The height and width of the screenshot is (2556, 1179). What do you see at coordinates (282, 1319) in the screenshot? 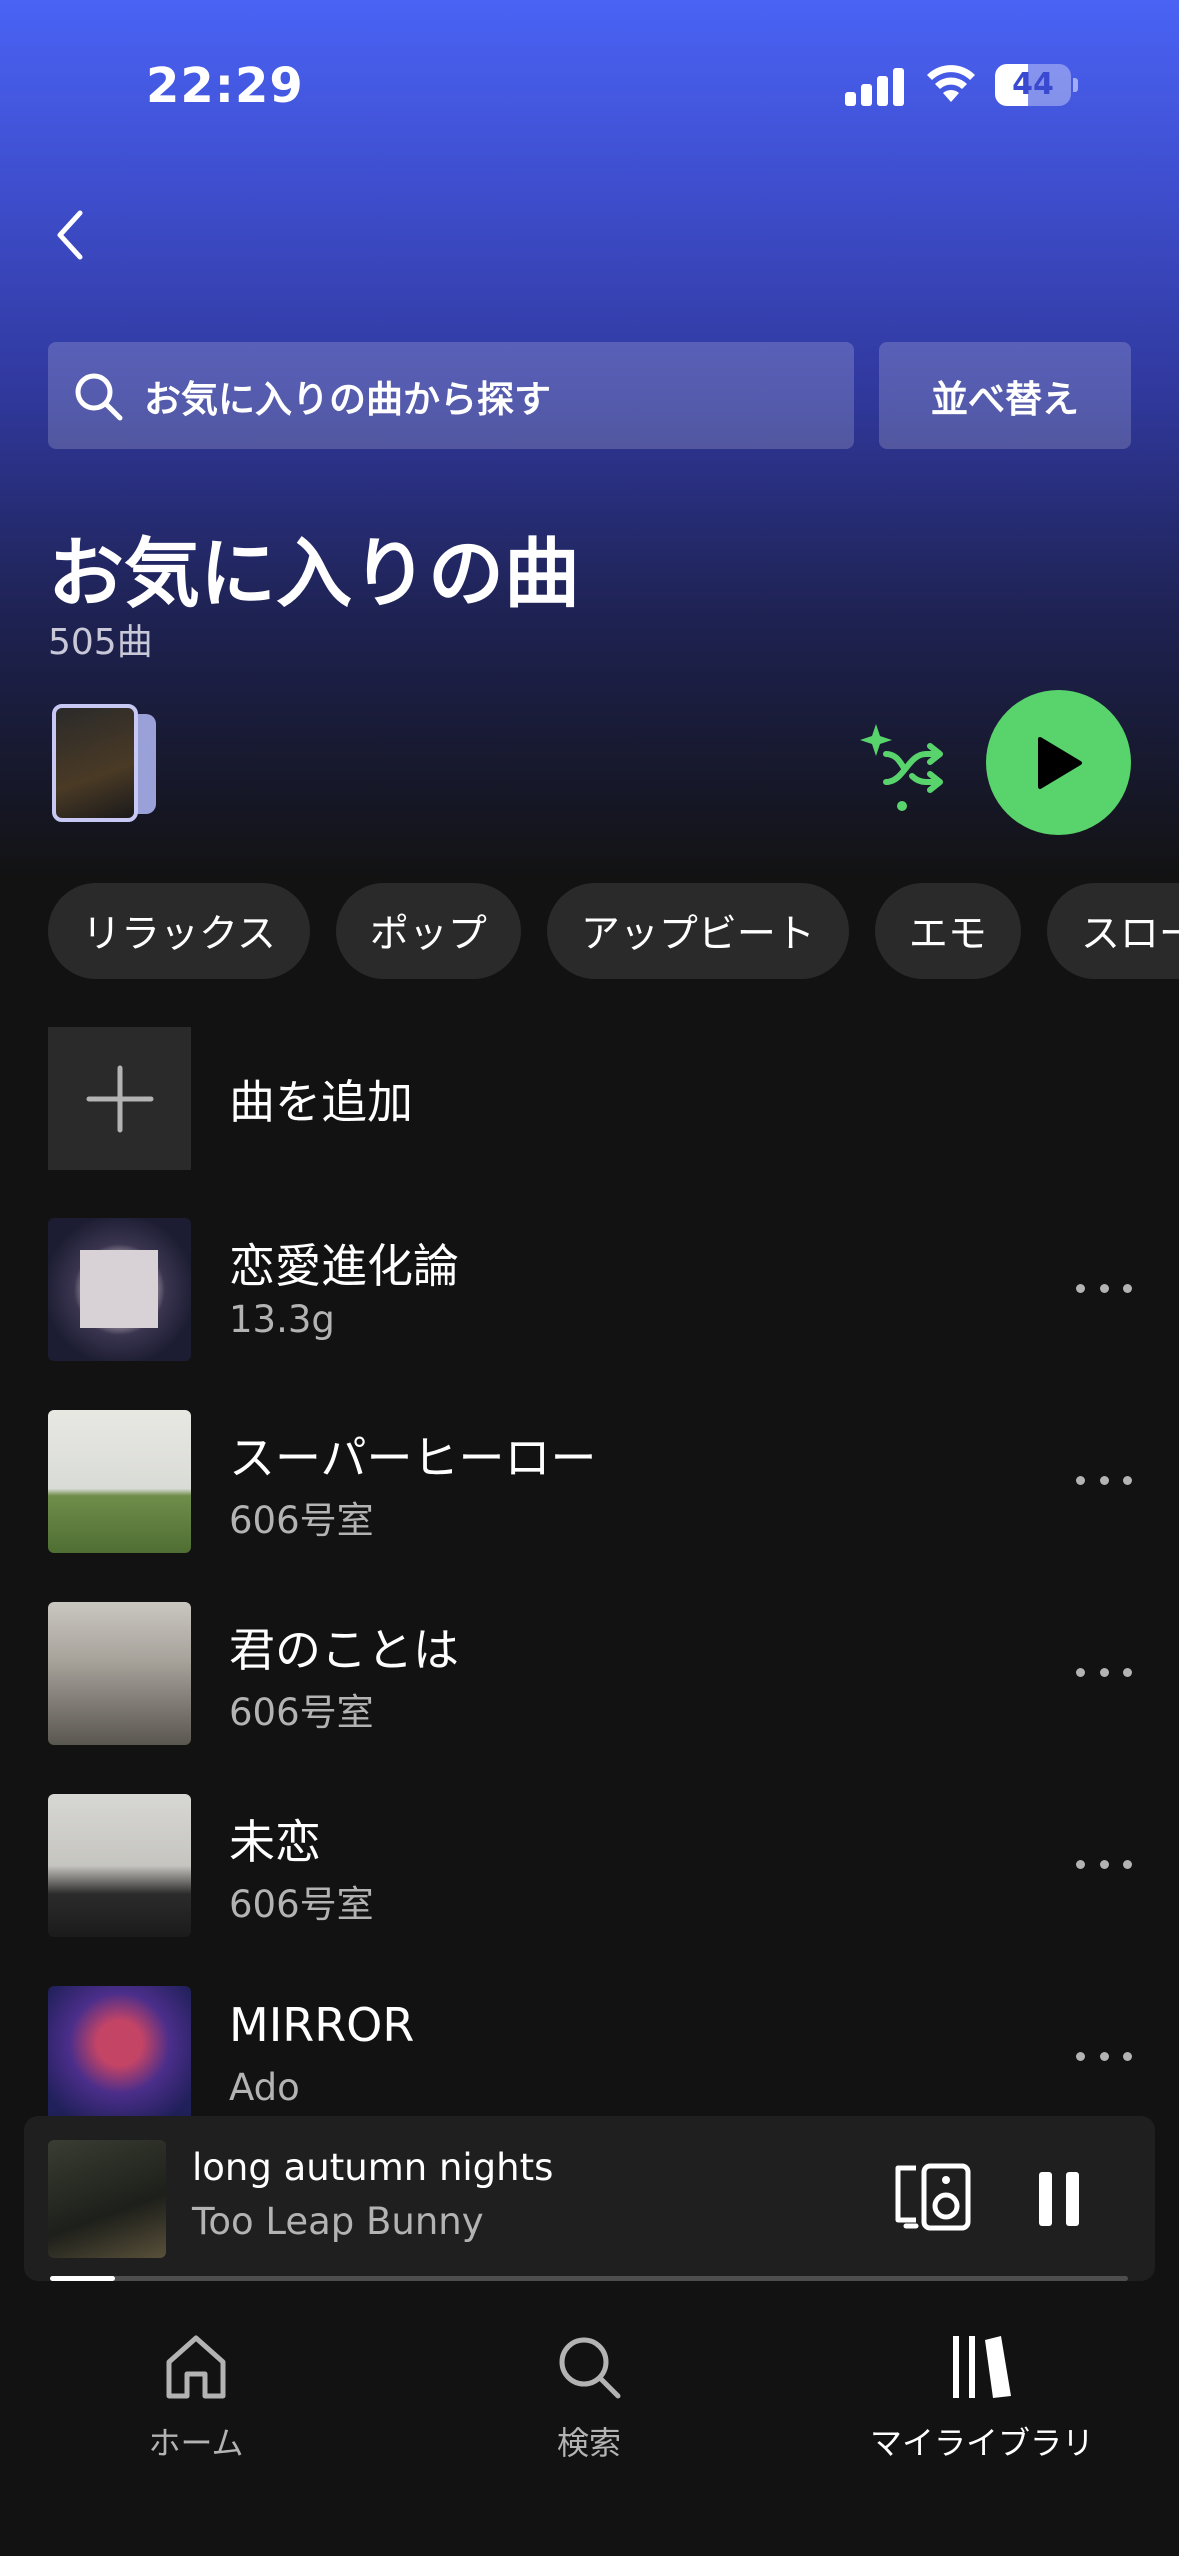
I see `track-artist: 13.3g` at bounding box center [282, 1319].